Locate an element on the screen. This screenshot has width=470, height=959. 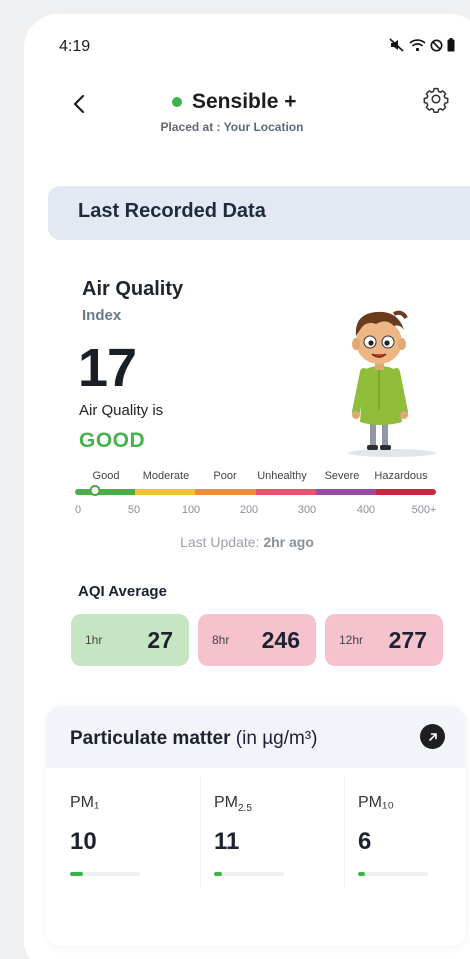
pm1-label: PM₁ is located at coordinates (85, 802).